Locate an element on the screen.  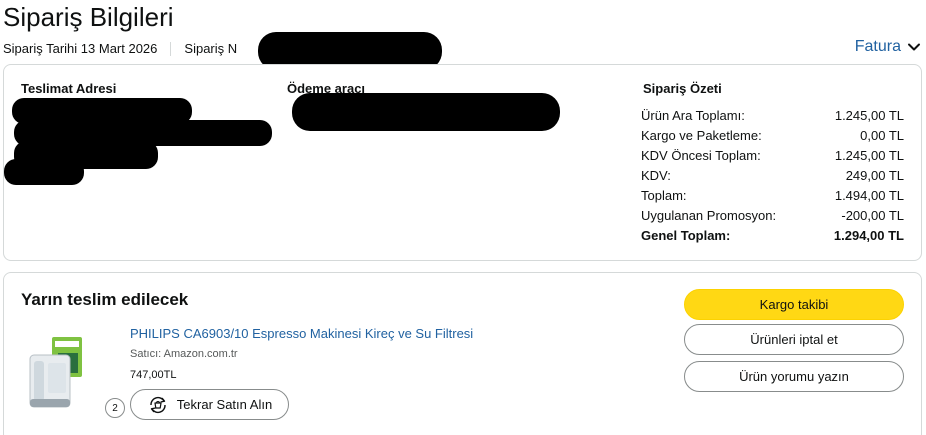
invoice-label: Fatura is located at coordinates (878, 47).